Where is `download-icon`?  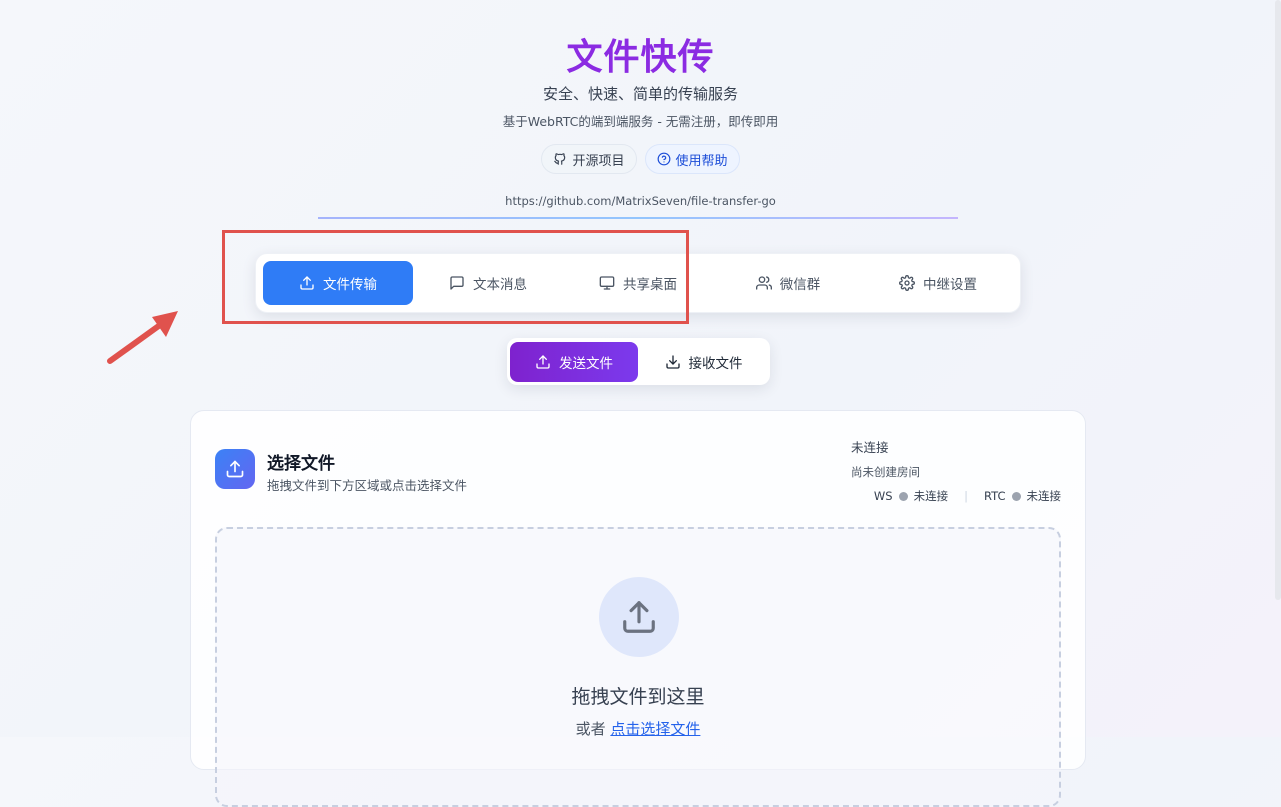
download-icon is located at coordinates (672, 362).